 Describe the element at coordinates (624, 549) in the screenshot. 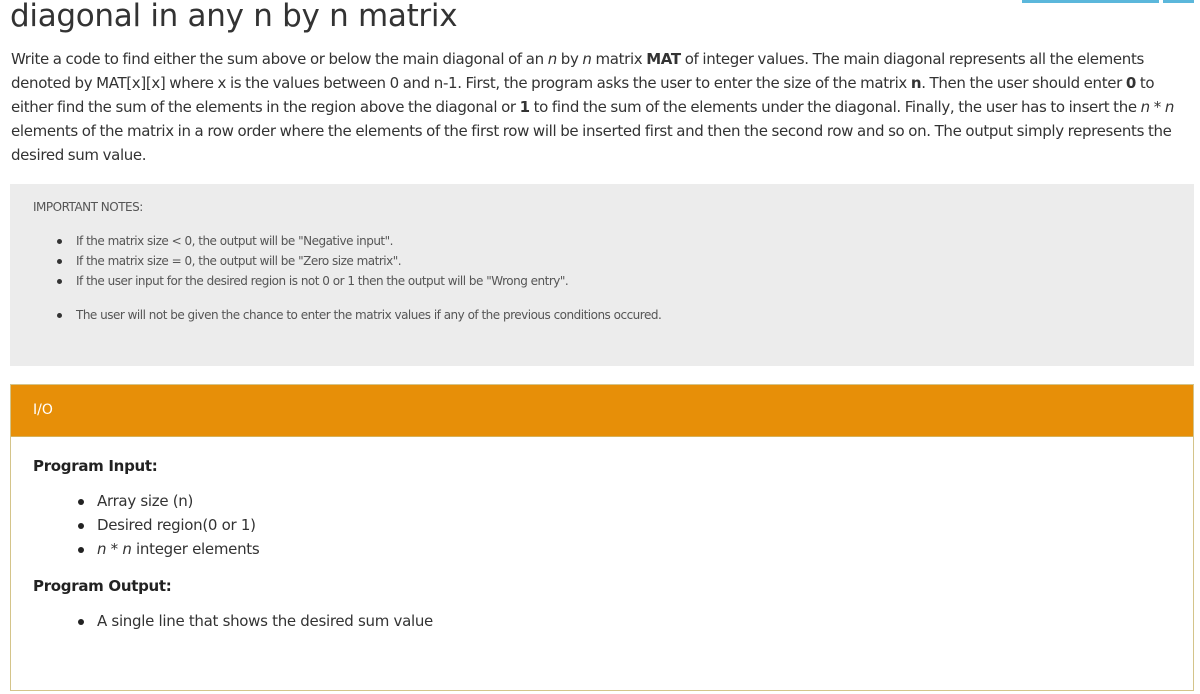

I see `input-item: n * n integer elements` at that location.